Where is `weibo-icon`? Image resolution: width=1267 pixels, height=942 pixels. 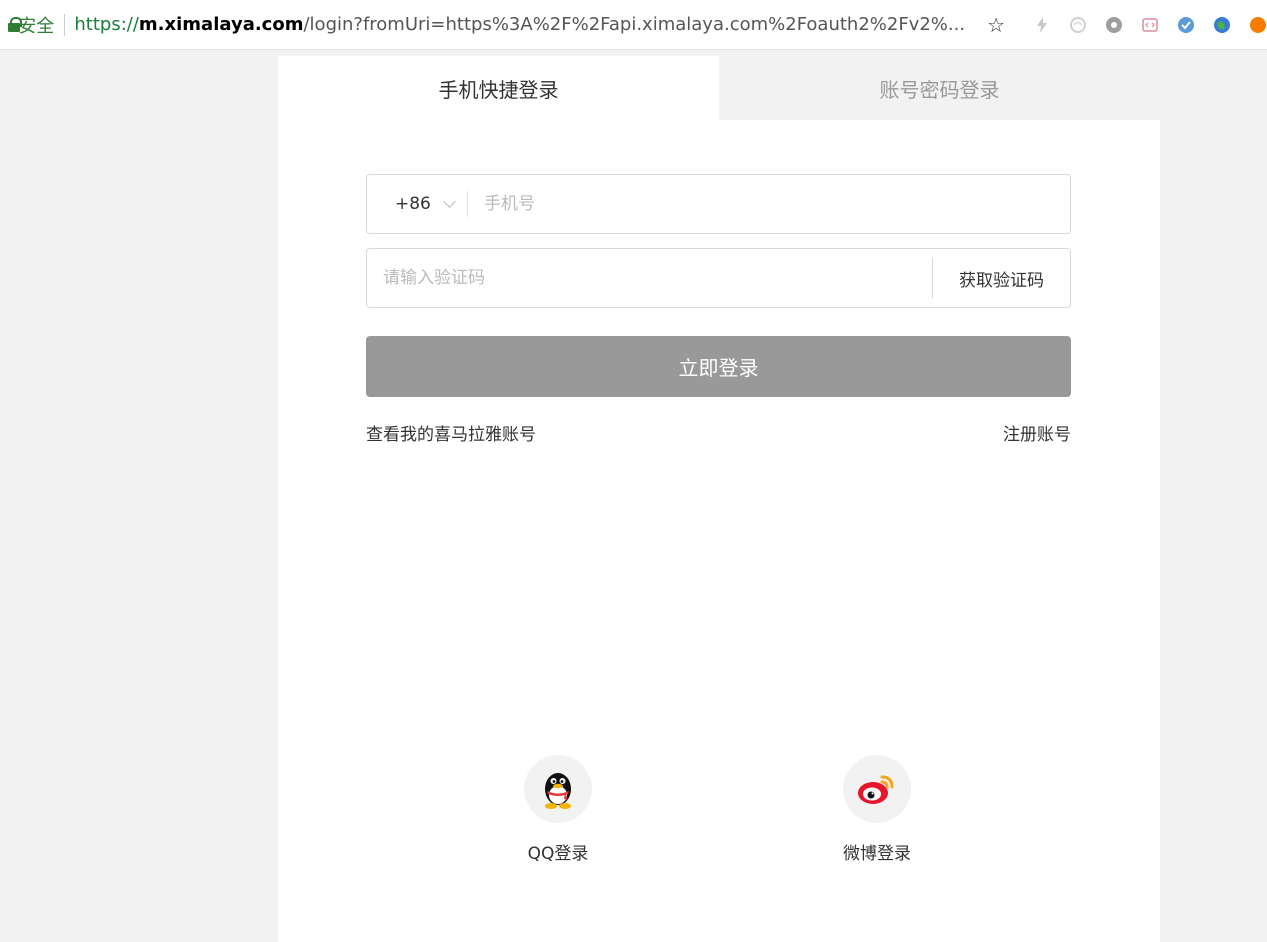
weibo-icon is located at coordinates (876, 789).